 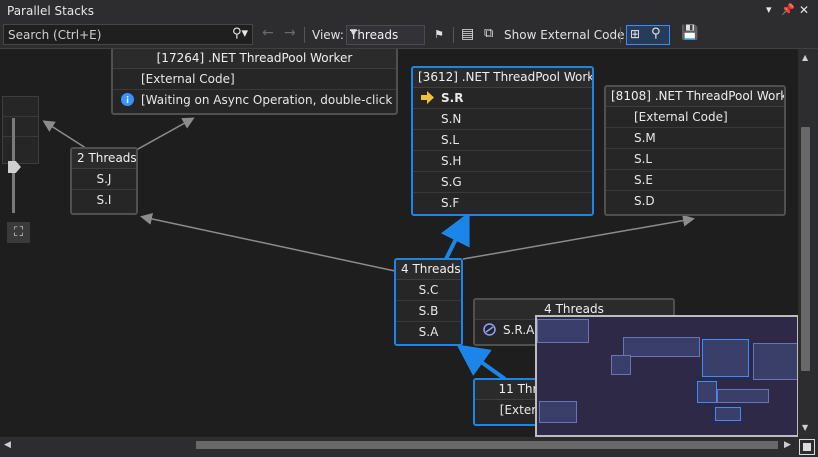 I want to click on scroll-down-icon: ▼, so click(x=805, y=427).